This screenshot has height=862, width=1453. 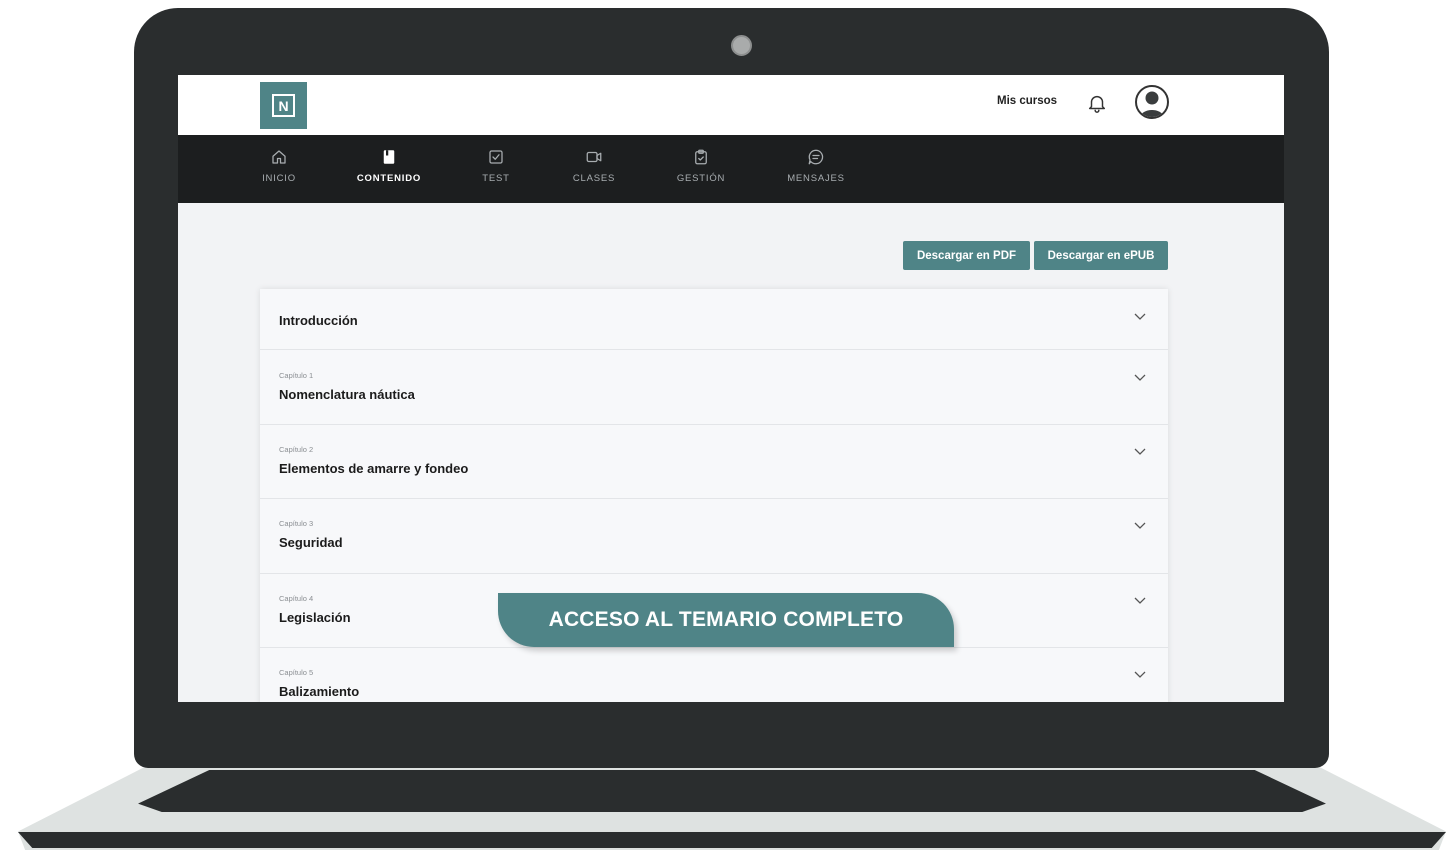 What do you see at coordinates (714, 319) in the screenshot?
I see `accordion-item: Introducción` at bounding box center [714, 319].